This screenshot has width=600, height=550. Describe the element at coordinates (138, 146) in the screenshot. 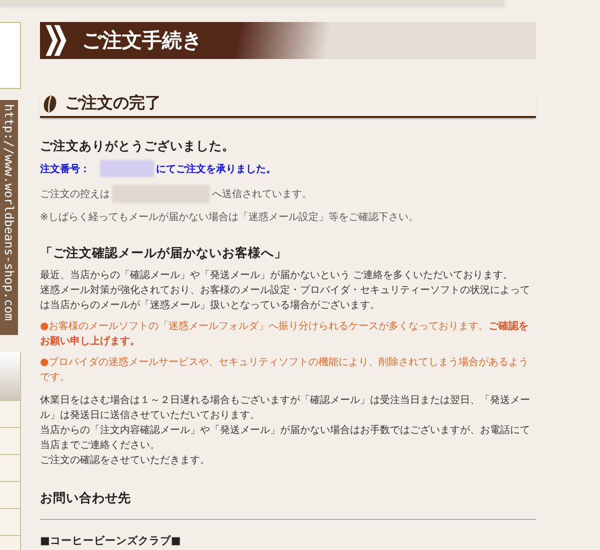

I see `thanks-message: ご注文ありがとうございました。` at that location.